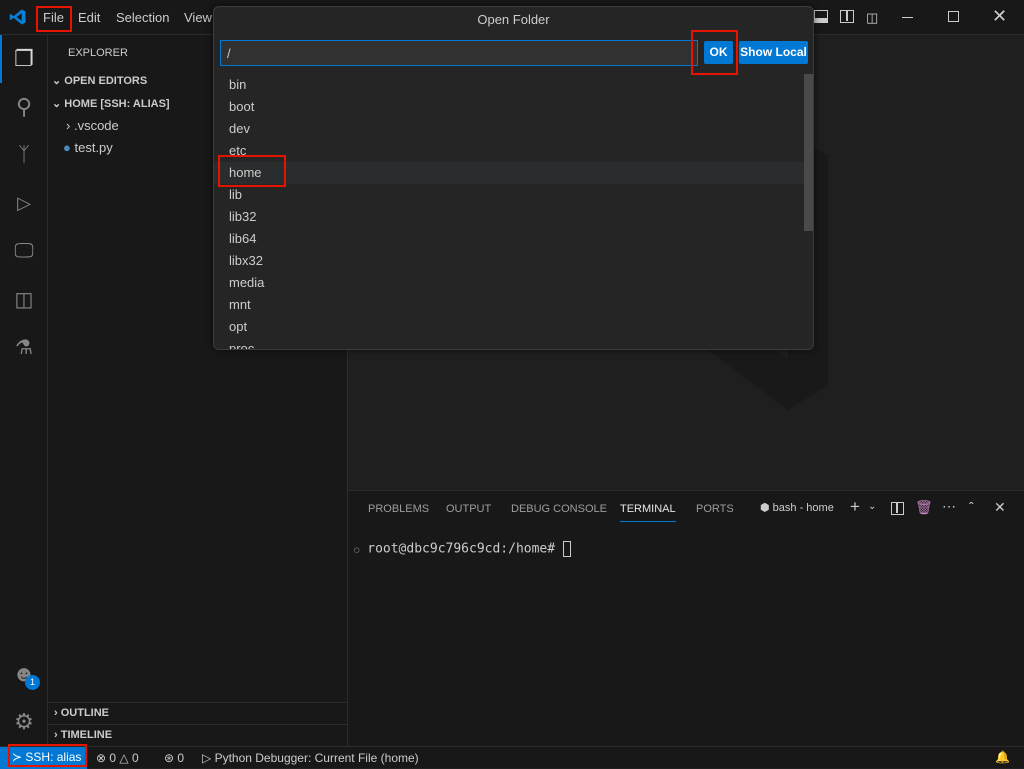 The image size is (1024, 769). What do you see at coordinates (509, 305) in the screenshot?
I see `folder-item-mnt: mnt` at bounding box center [509, 305].